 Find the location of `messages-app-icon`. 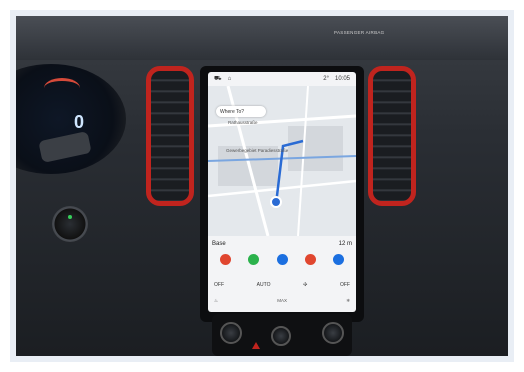

messages-app-icon is located at coordinates (338, 259).